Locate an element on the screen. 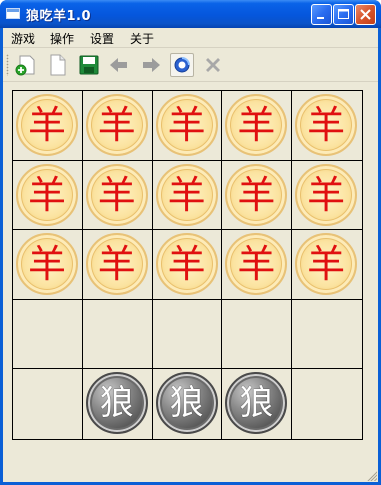  menu-bar: 游戏 操作 设置 关于 is located at coordinates (190, 38).